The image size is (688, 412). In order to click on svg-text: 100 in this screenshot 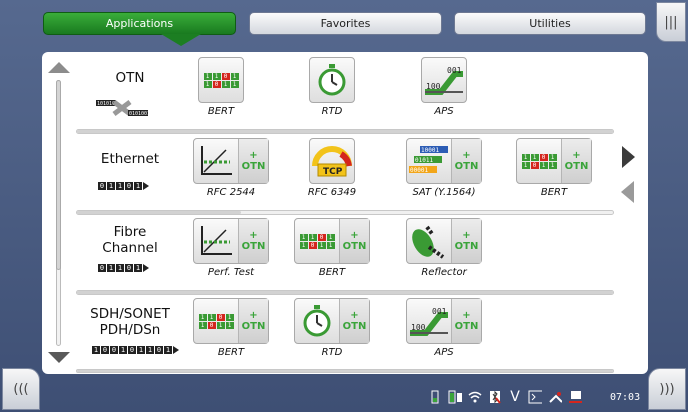, I will do `click(433, 86)`.